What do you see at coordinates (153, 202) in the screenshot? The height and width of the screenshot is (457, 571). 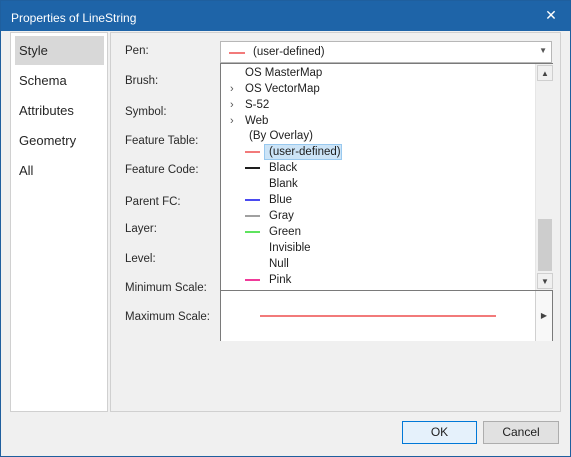 I see `parent-fc-label: Parent FC:` at bounding box center [153, 202].